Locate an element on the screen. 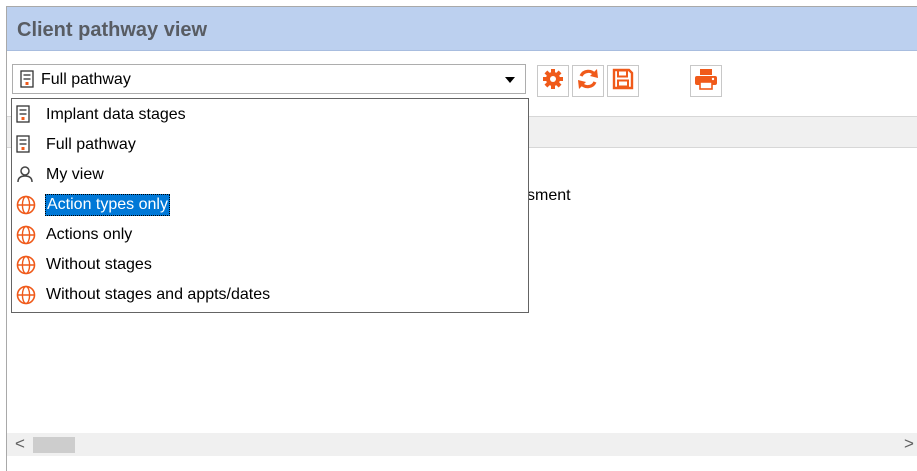 The image size is (917, 471). settings-button is located at coordinates (553, 81).